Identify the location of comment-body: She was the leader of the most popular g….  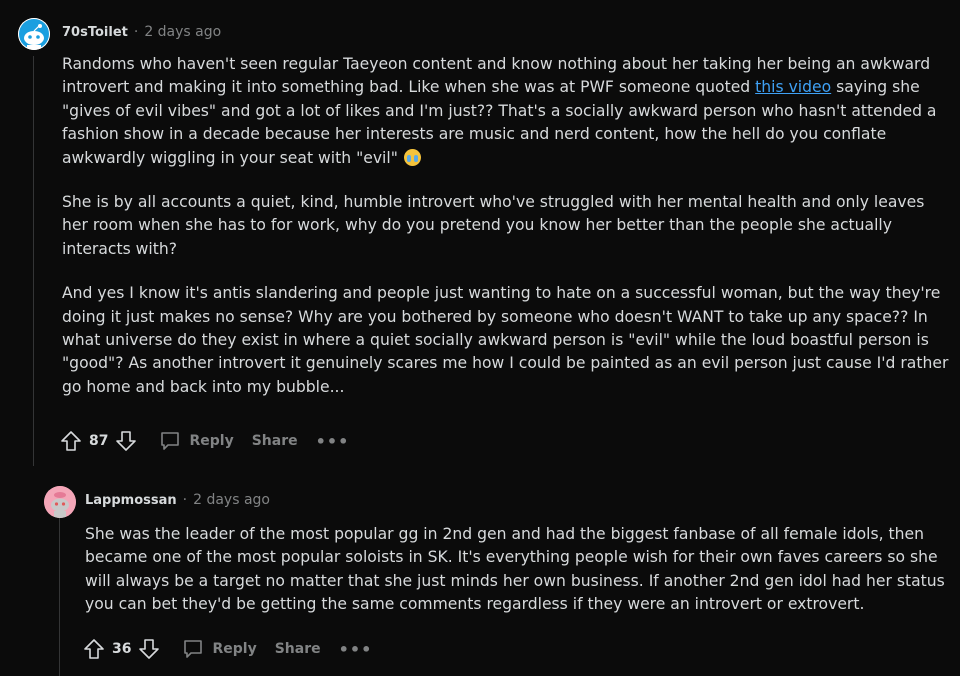
(518, 570).